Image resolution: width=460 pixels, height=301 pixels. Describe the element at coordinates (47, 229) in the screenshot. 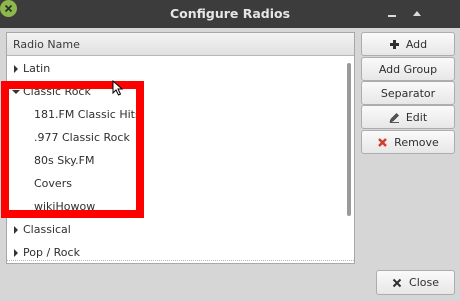

I see `tree-row-label: Classical` at that location.